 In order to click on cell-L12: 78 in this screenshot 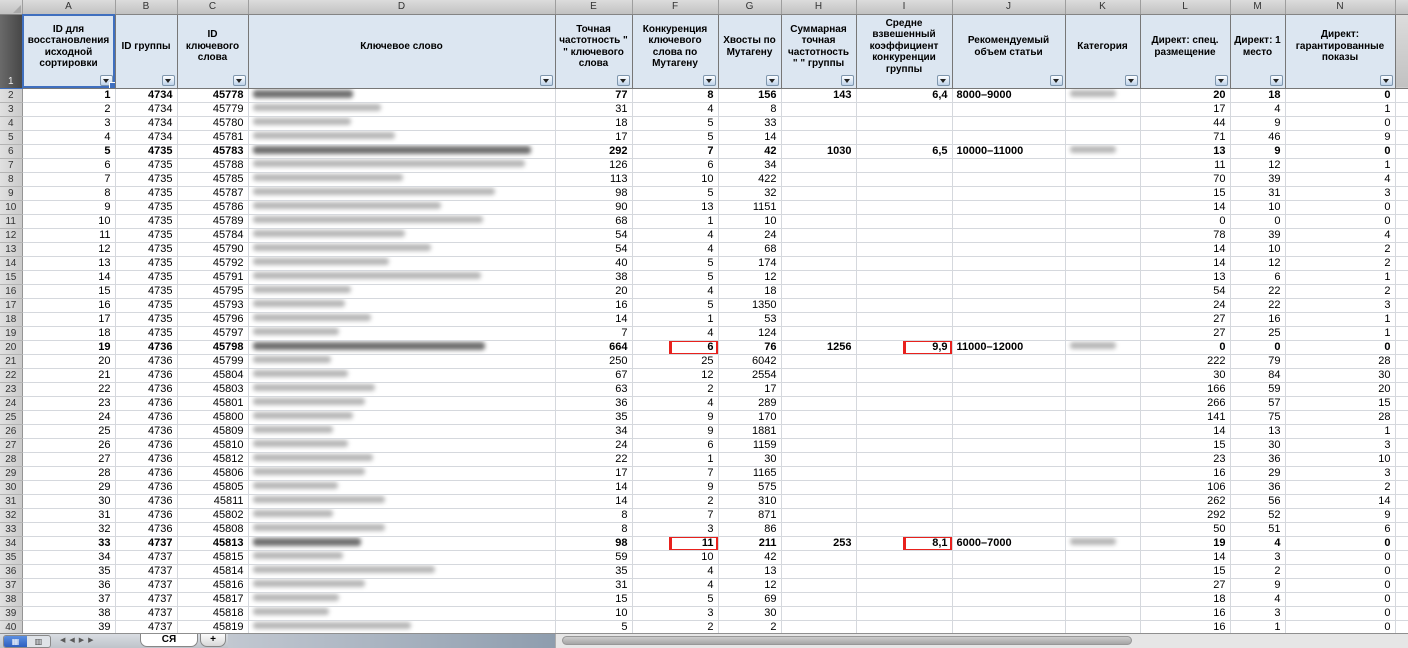, I will do `click(1185, 235)`.